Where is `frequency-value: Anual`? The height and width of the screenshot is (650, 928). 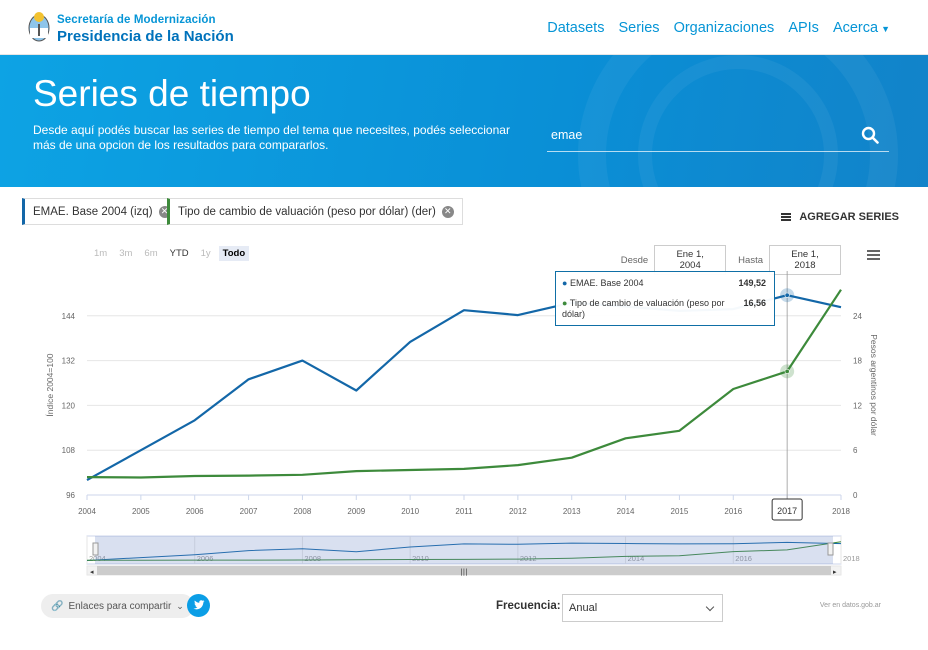
frequency-value: Anual is located at coordinates (583, 608).